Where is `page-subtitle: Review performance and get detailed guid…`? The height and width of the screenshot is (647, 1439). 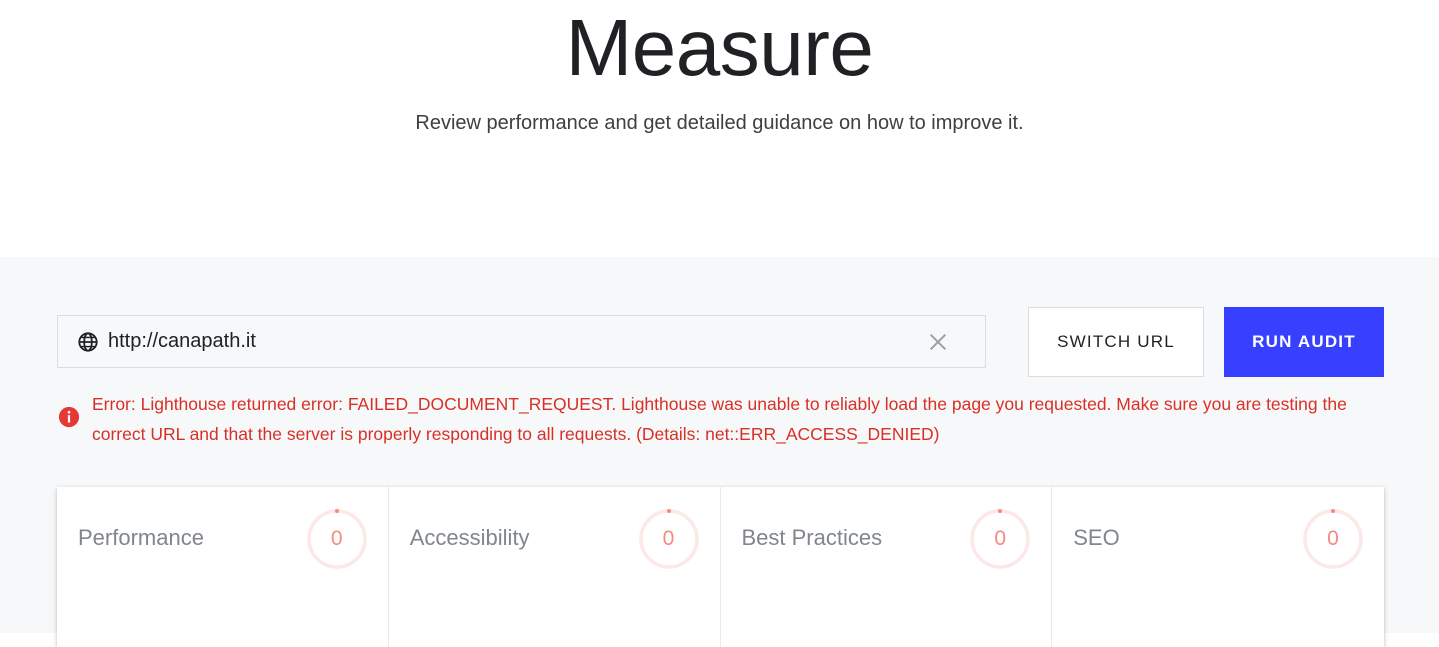
page-subtitle: Review performance and get detailed guid… is located at coordinates (719, 123).